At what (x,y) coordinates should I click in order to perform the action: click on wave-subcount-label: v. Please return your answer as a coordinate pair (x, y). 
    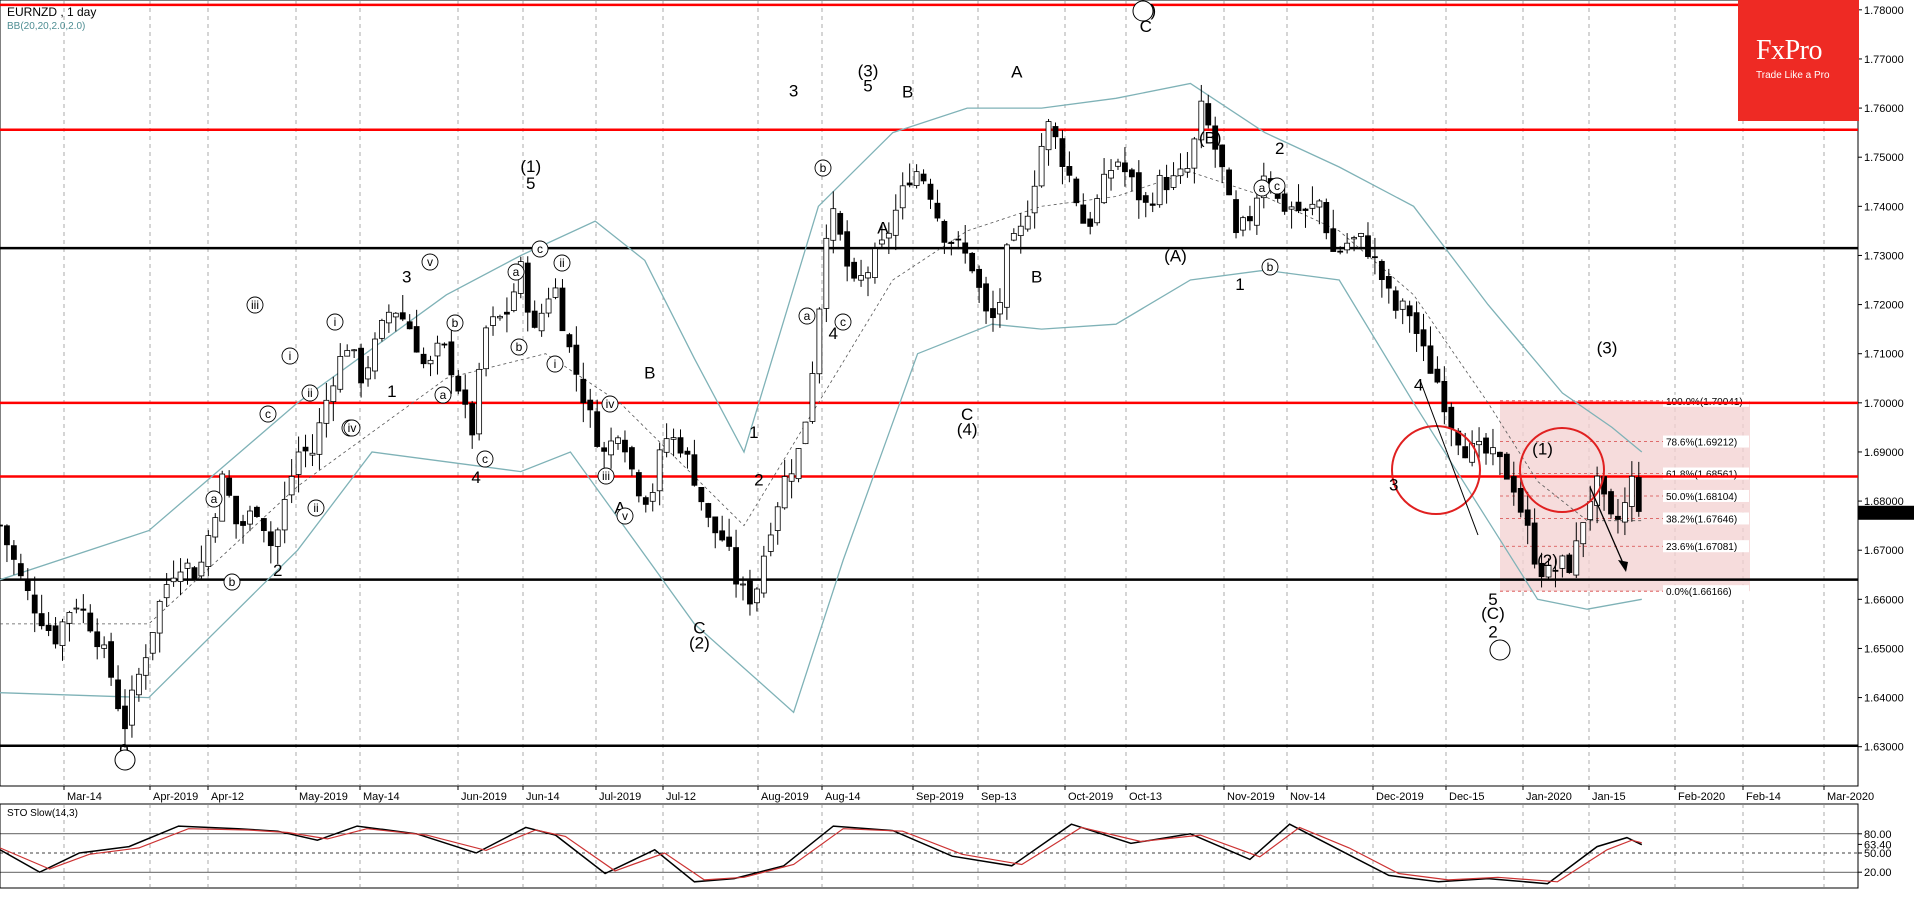
    Looking at the image, I should click on (625, 516).